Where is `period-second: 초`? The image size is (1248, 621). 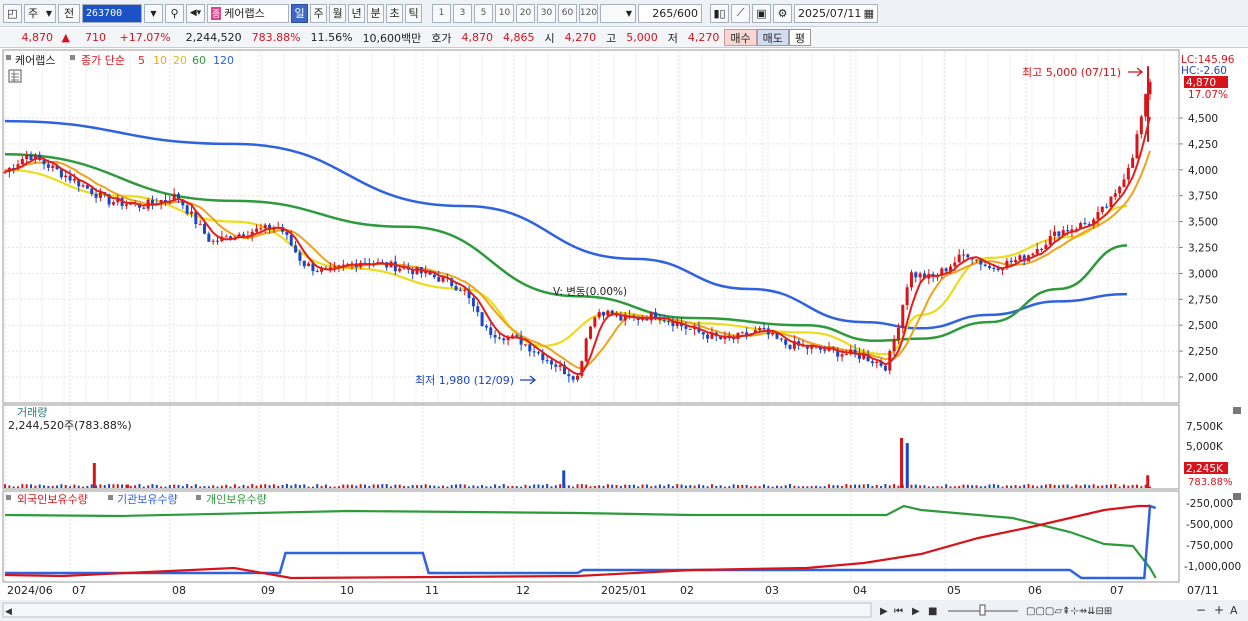 period-second: 초 is located at coordinates (394, 13).